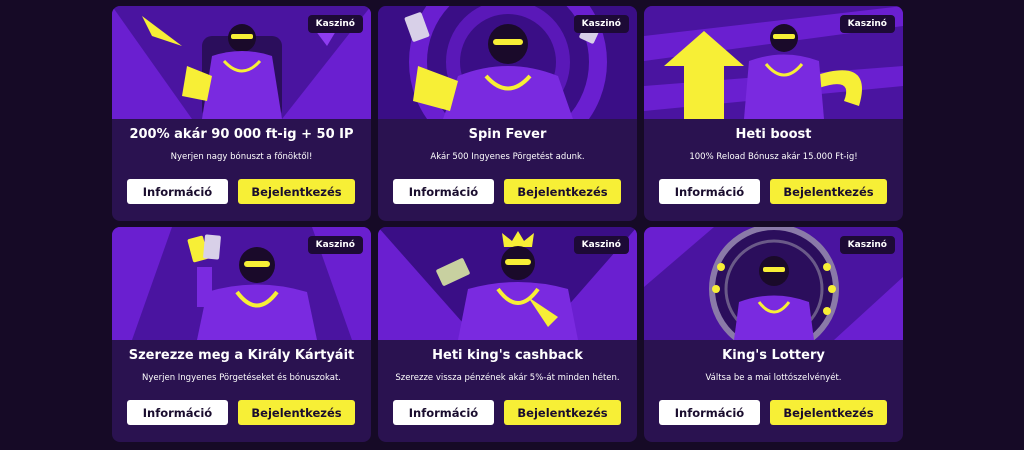 This screenshot has height=450, width=1024. I want to click on promo-description: Akár 500 Ingyenes Pörgetést adunk., so click(507, 157).